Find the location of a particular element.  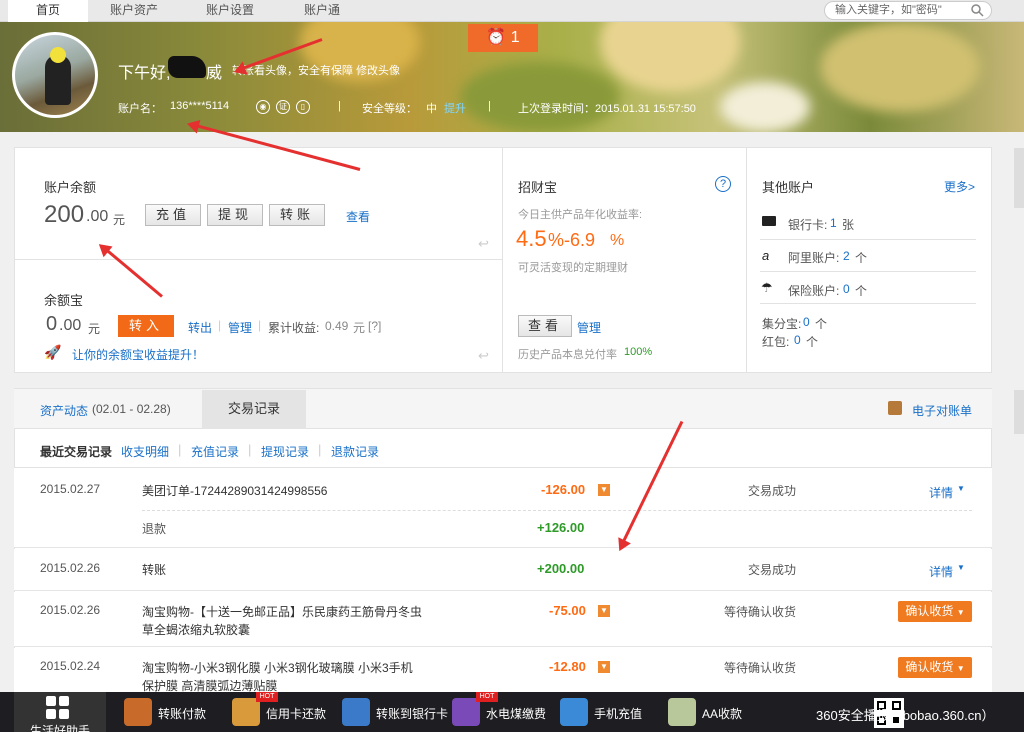

dock-transfer-pay: 转账付款 is located at coordinates (174, 712).